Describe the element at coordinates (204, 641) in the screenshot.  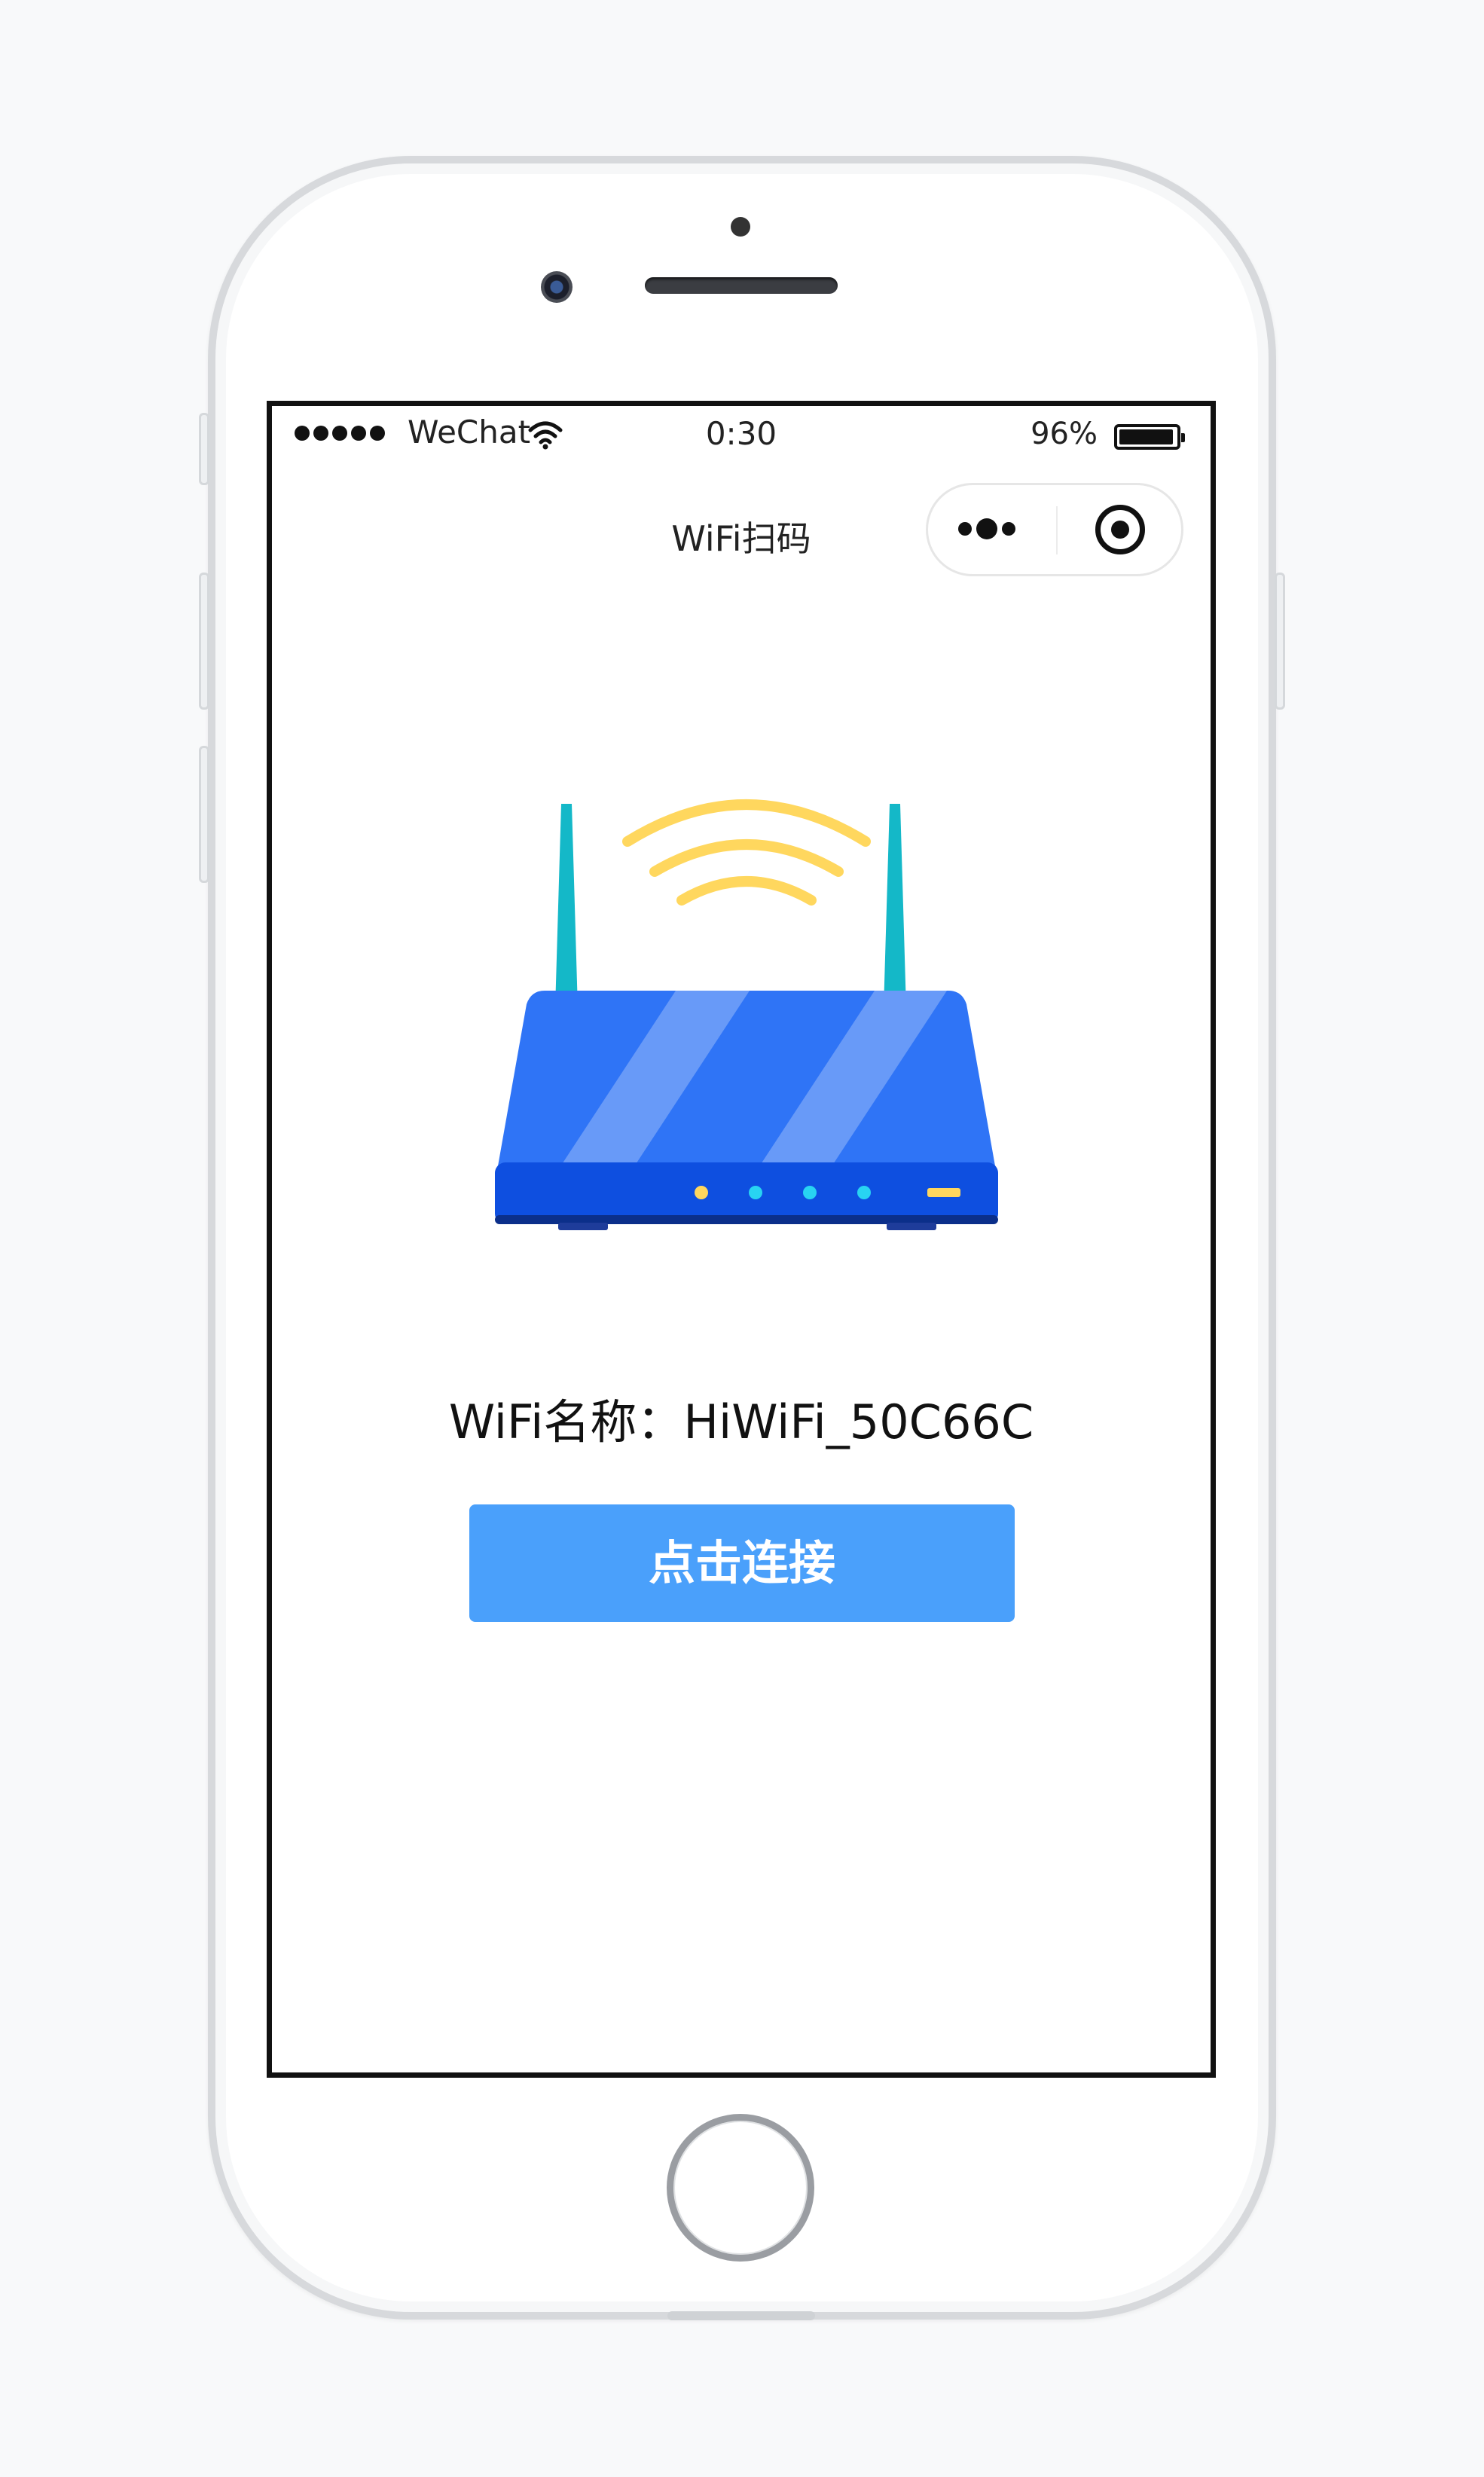
I see `volume-up-button` at that location.